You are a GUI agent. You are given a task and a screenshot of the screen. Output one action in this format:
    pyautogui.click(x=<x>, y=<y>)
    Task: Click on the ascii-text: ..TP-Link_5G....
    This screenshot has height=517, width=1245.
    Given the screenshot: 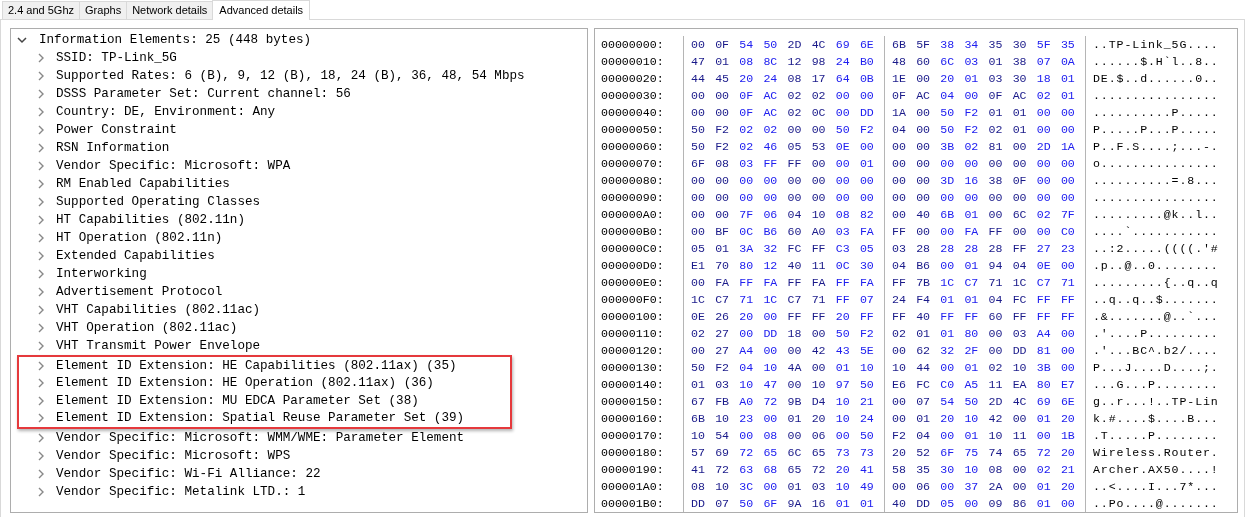 What is the action you would take?
    pyautogui.click(x=1152, y=44)
    